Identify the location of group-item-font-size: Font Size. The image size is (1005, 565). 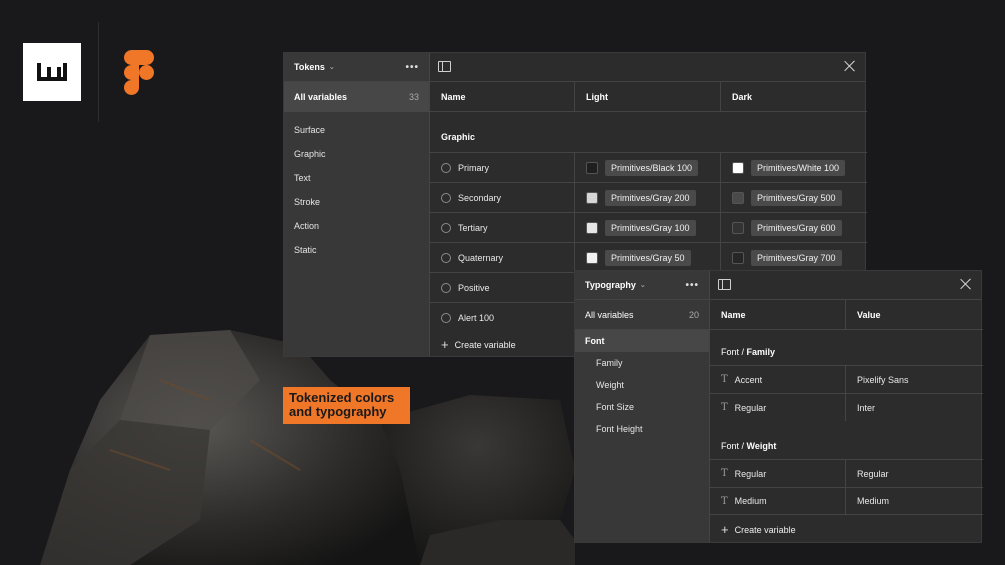
(642, 407).